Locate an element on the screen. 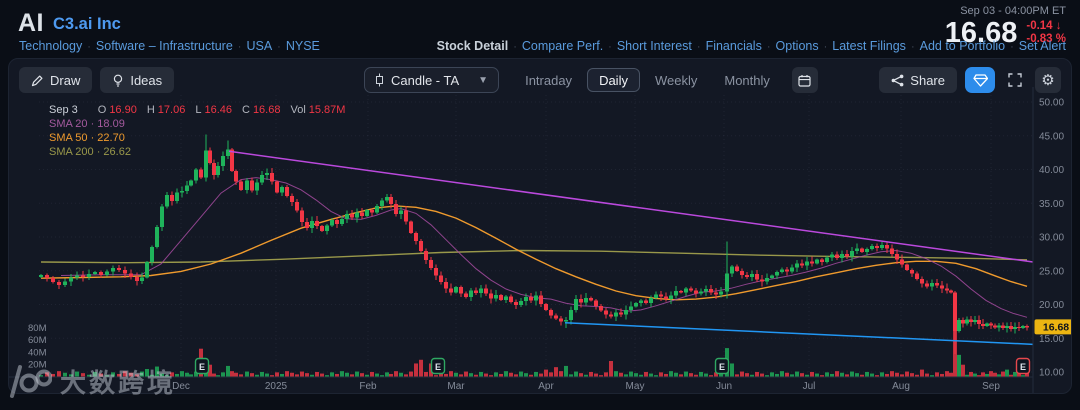 The width and height of the screenshot is (1080, 410). svg-text: Sep is located at coordinates (991, 386).